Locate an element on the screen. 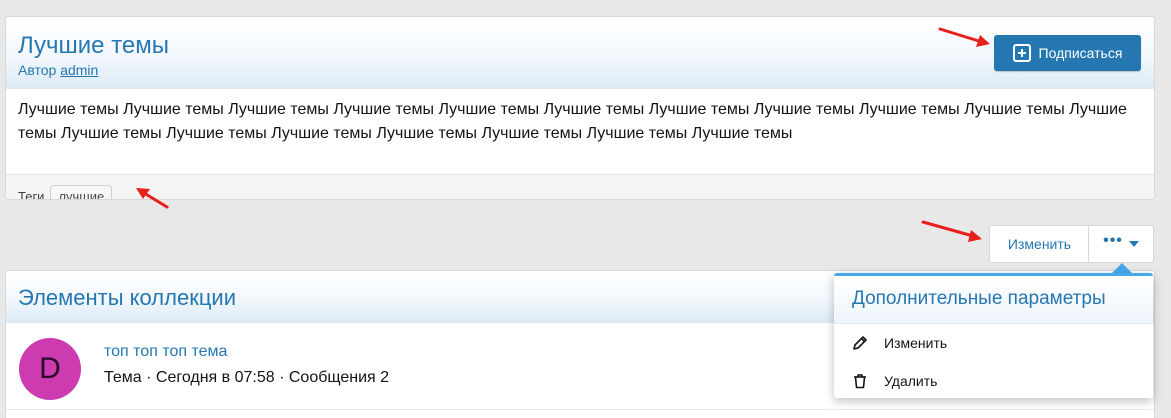 Image resolution: width=1171 pixels, height=418 pixels. tag-item: лучшие is located at coordinates (81, 191).